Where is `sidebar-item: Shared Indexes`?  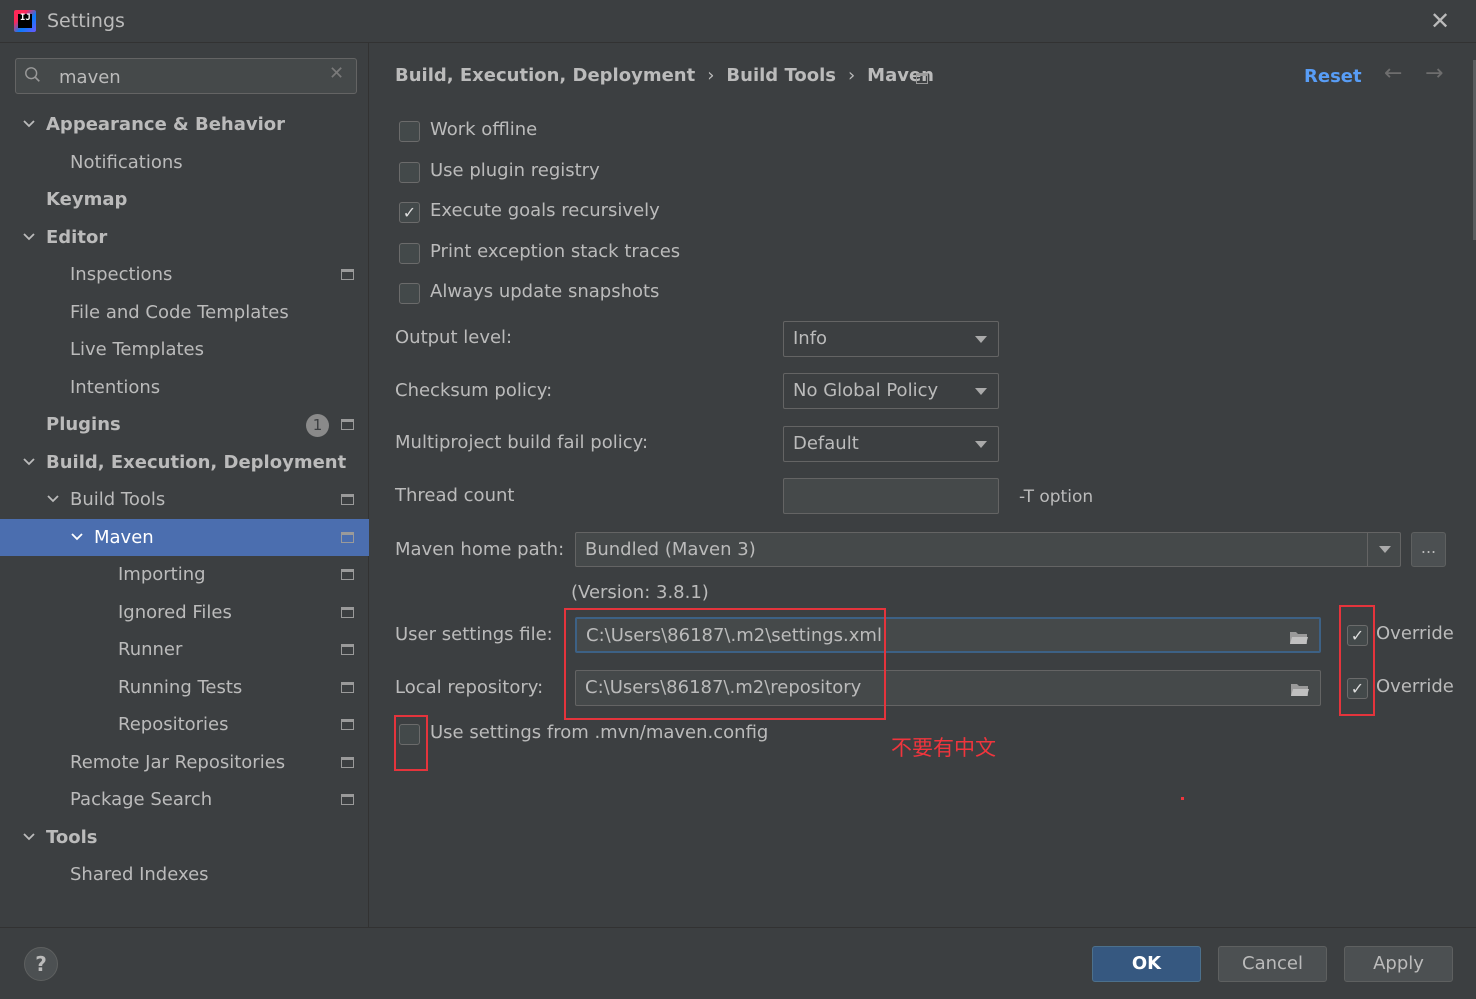
sidebar-item: Shared Indexes is located at coordinates (184, 874).